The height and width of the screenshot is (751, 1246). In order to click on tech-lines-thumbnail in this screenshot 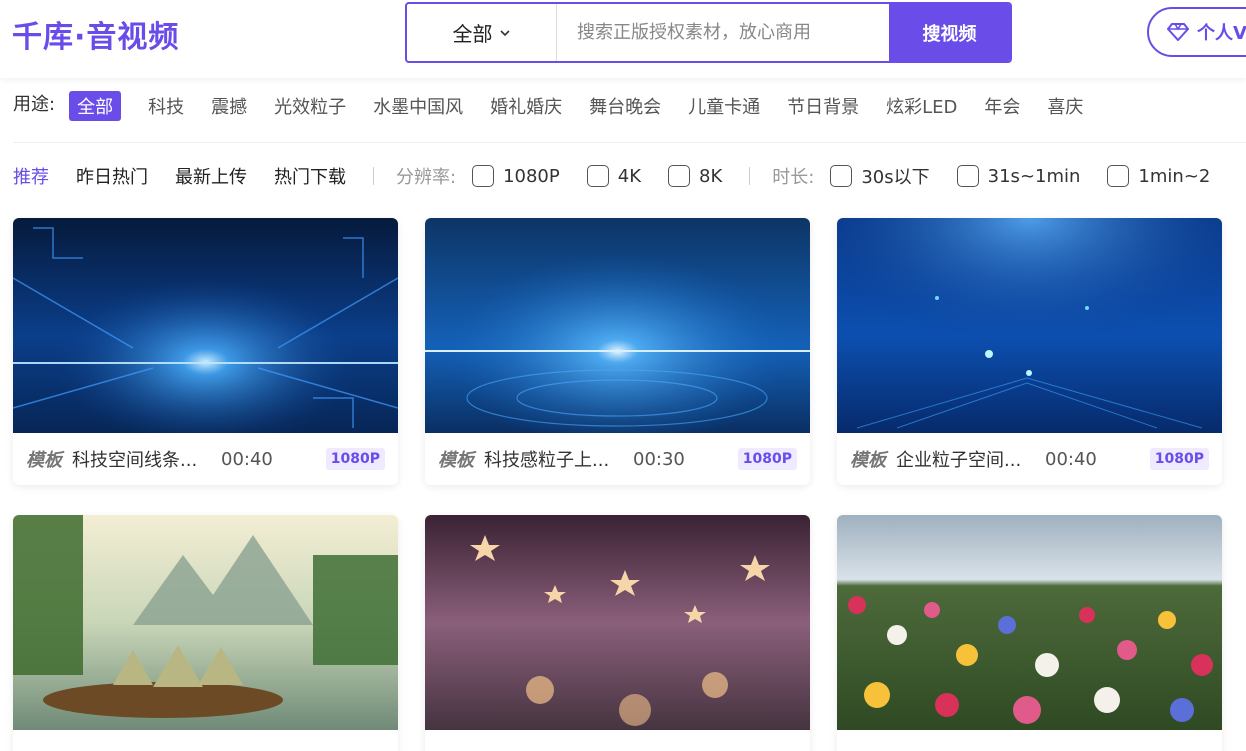, I will do `click(205, 325)`.